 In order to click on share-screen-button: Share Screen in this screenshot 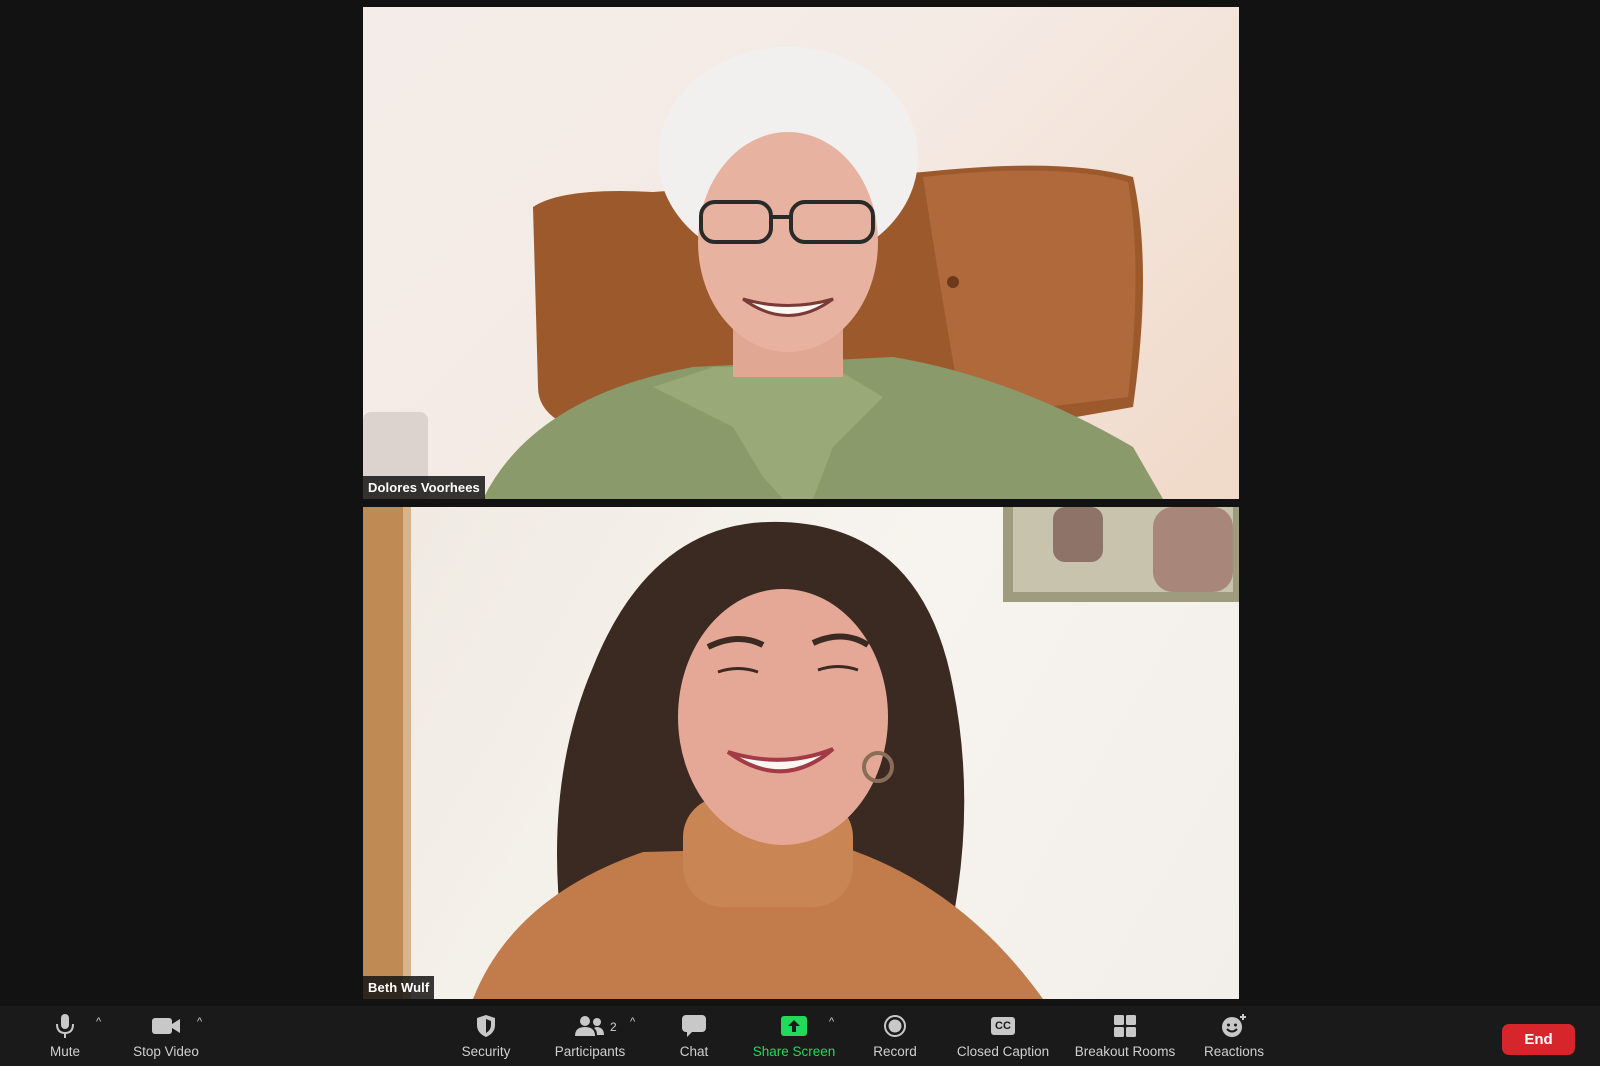, I will do `click(794, 1037)`.